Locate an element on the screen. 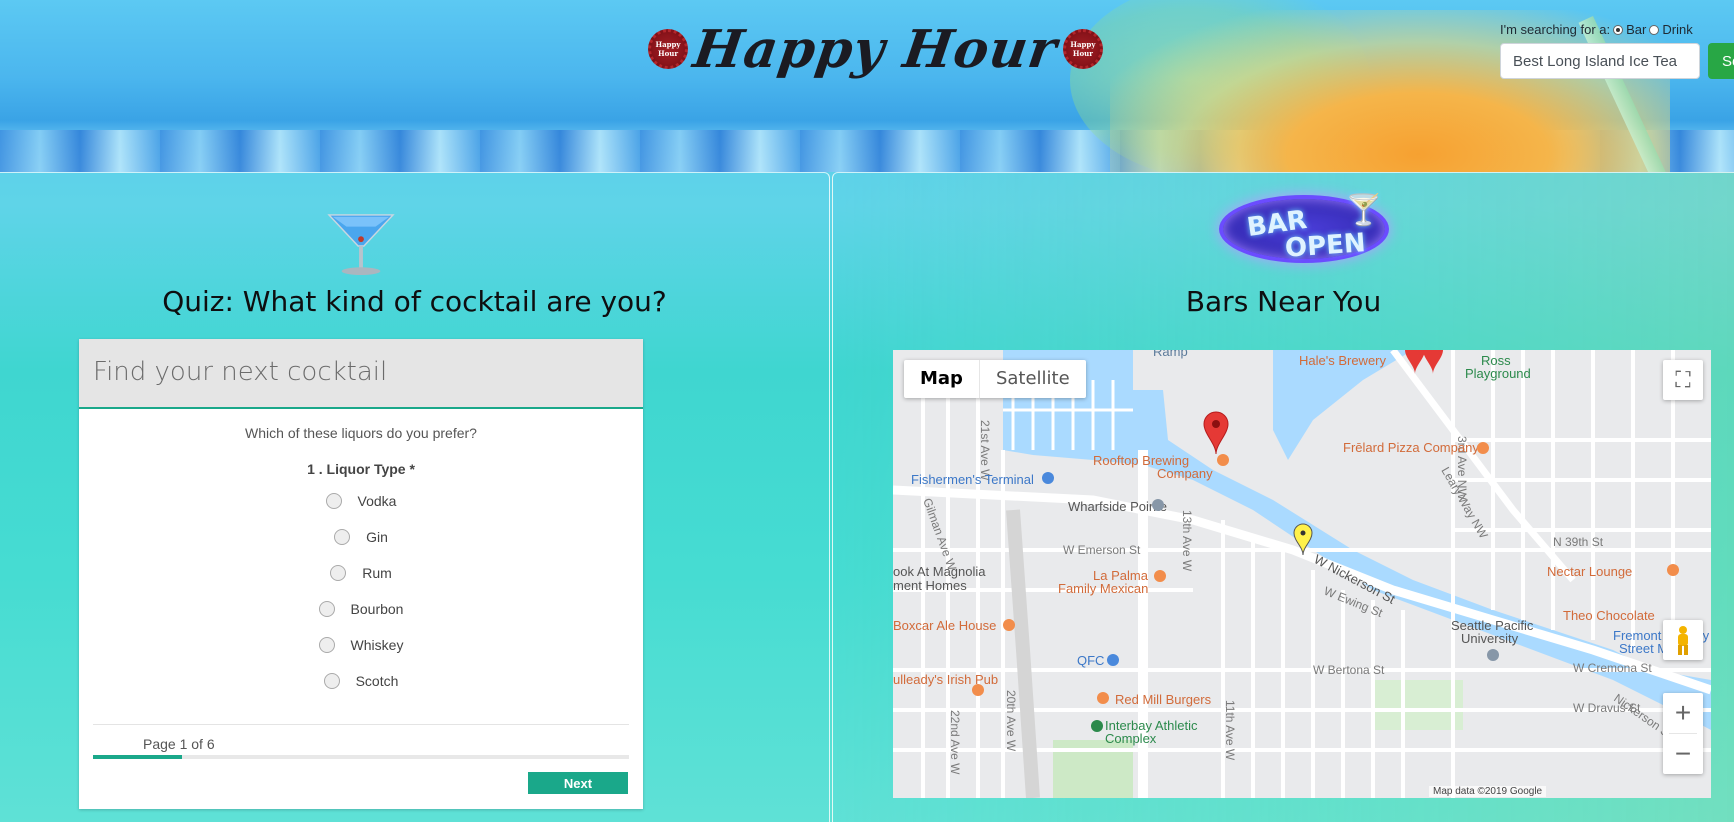 This screenshot has height=822, width=1734. label-ross-2: Playground is located at coordinates (1498, 373).